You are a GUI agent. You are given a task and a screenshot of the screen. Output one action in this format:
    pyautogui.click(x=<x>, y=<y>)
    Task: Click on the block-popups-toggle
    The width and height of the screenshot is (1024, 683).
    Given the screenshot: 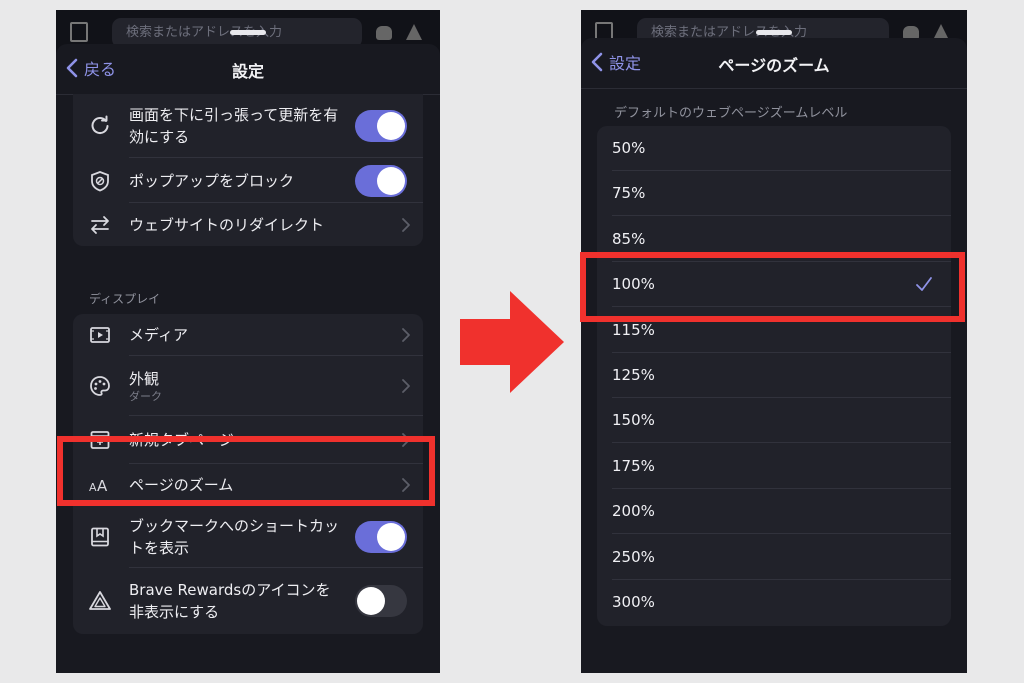 What is the action you would take?
    pyautogui.click(x=381, y=180)
    